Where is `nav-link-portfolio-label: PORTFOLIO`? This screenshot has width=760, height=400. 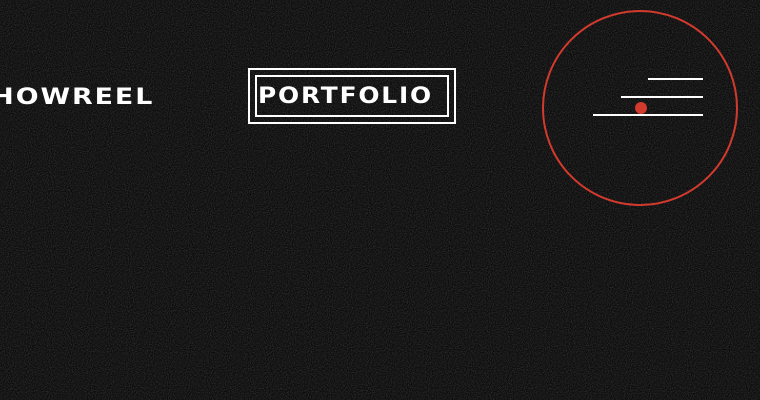
nav-link-portfolio-label: PORTFOLIO is located at coordinates (345, 96).